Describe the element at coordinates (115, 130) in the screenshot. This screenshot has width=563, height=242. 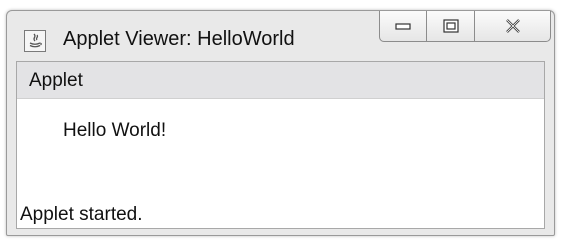
I see `applet-output-text: Hello World!` at that location.